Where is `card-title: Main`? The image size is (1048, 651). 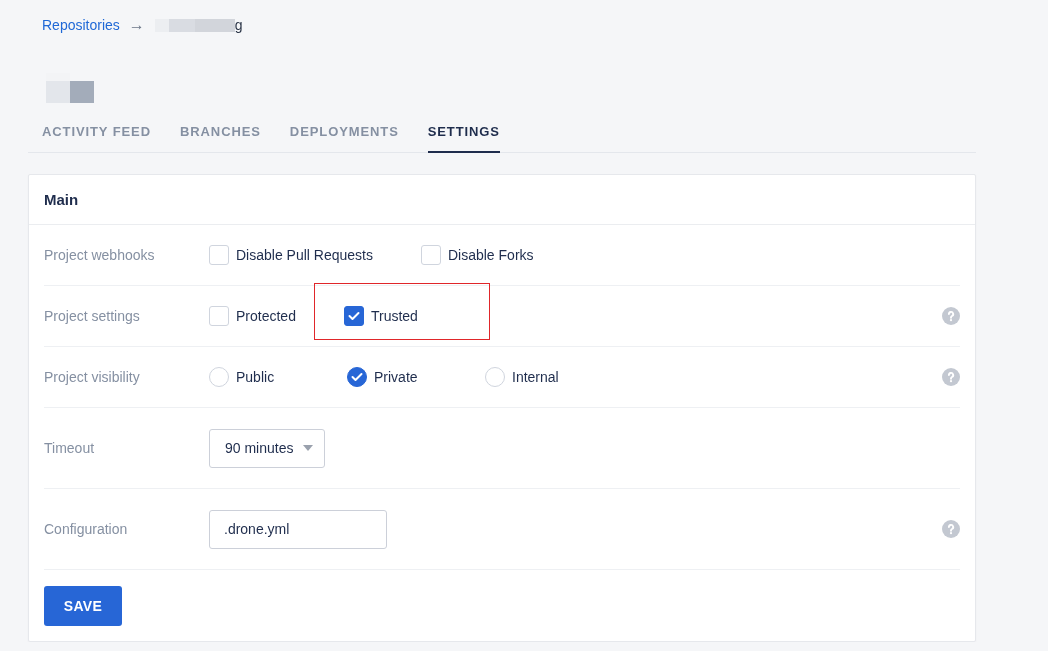
card-title: Main is located at coordinates (61, 199).